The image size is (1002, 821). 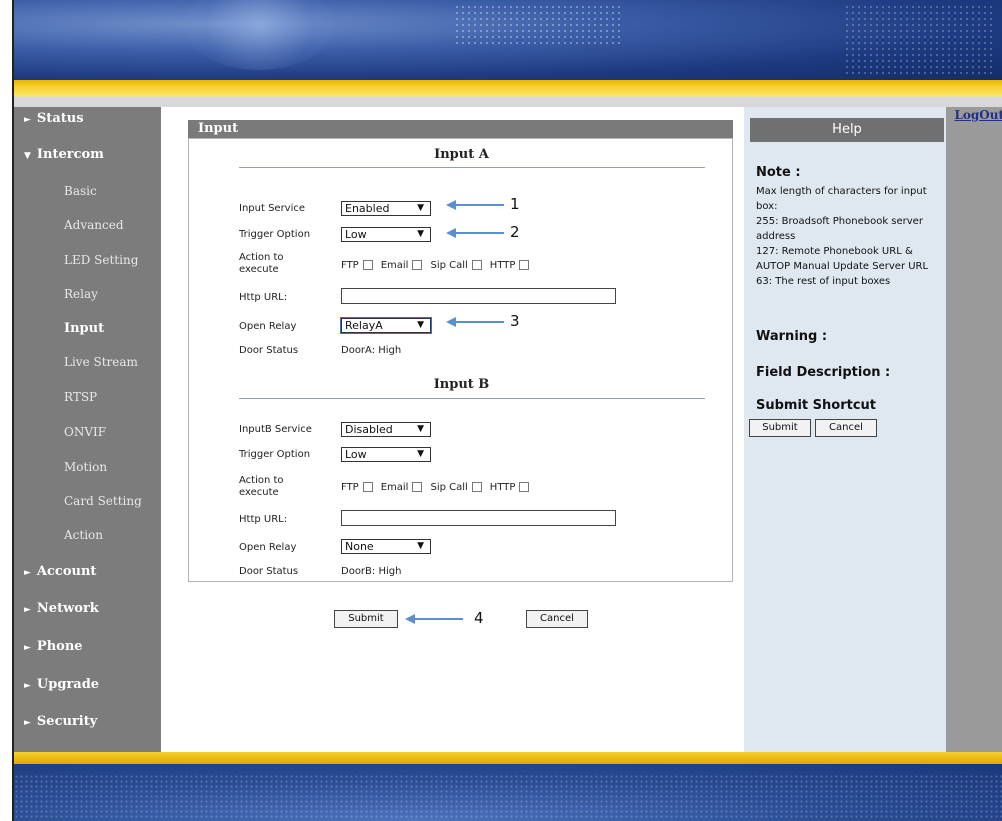 What do you see at coordinates (515, 232) in the screenshot?
I see `annotation-number: 2` at bounding box center [515, 232].